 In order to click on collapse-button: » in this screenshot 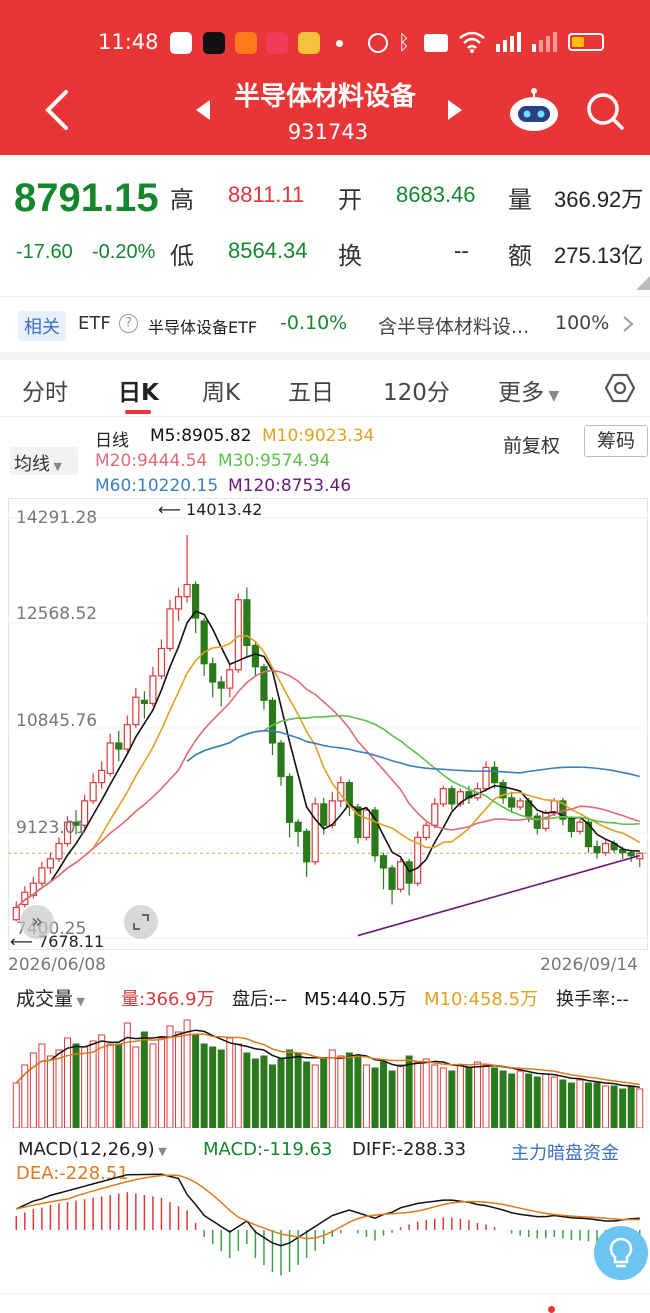, I will do `click(37, 922)`.